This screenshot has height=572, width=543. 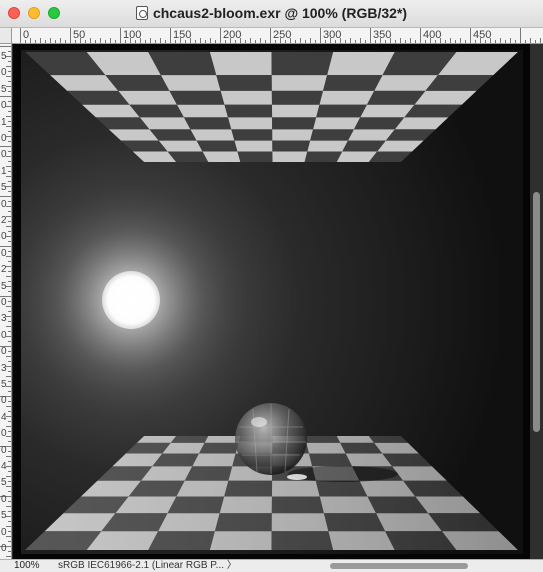 What do you see at coordinates (277, 36) in the screenshot?
I see `horizontal-ruler: 0 50 100 150 200 250 300 350 400 450` at bounding box center [277, 36].